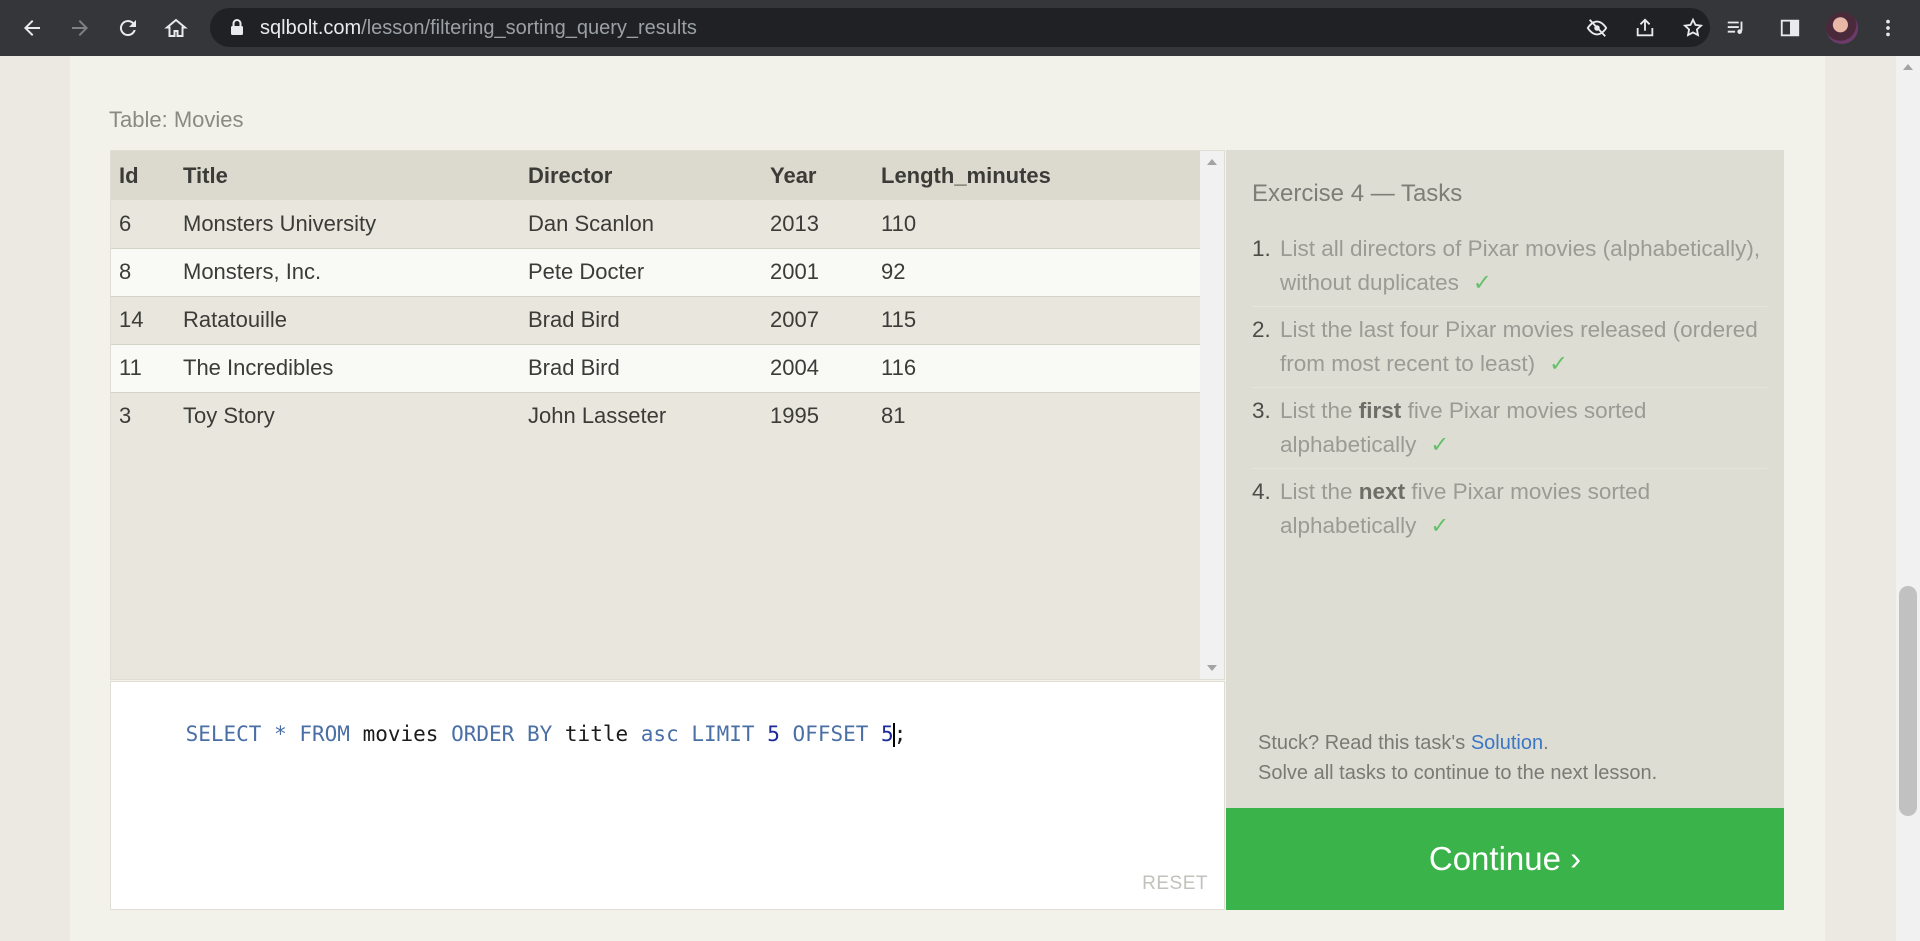 The width and height of the screenshot is (1920, 941). Describe the element at coordinates (223, 734) in the screenshot. I see `sql-token: SELECT` at that location.